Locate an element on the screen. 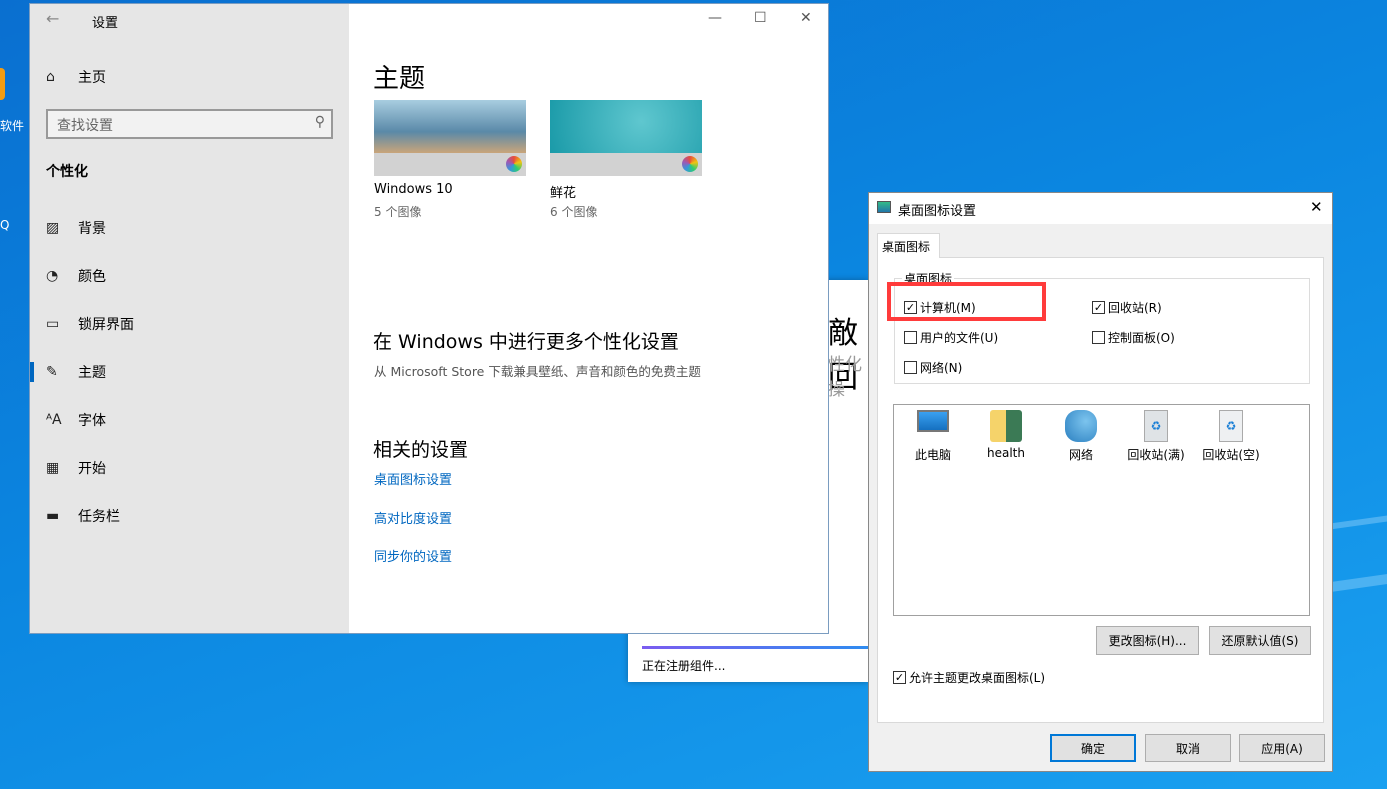 This screenshot has width=1387, height=789. recycle-bin-full-icon: ♻ is located at coordinates (1156, 426).